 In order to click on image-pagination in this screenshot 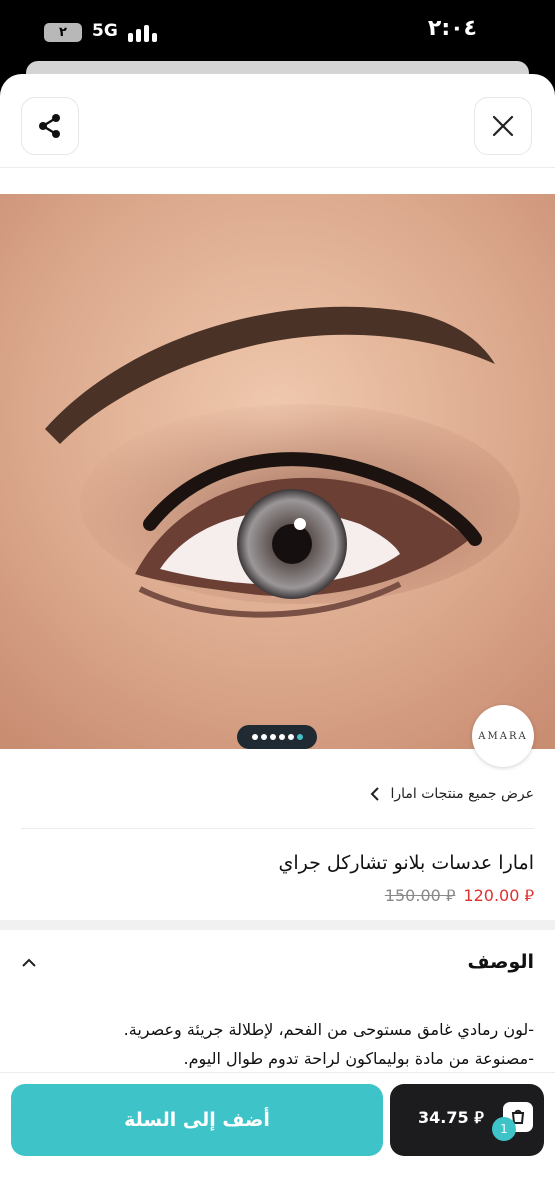, I will do `click(277, 737)`.